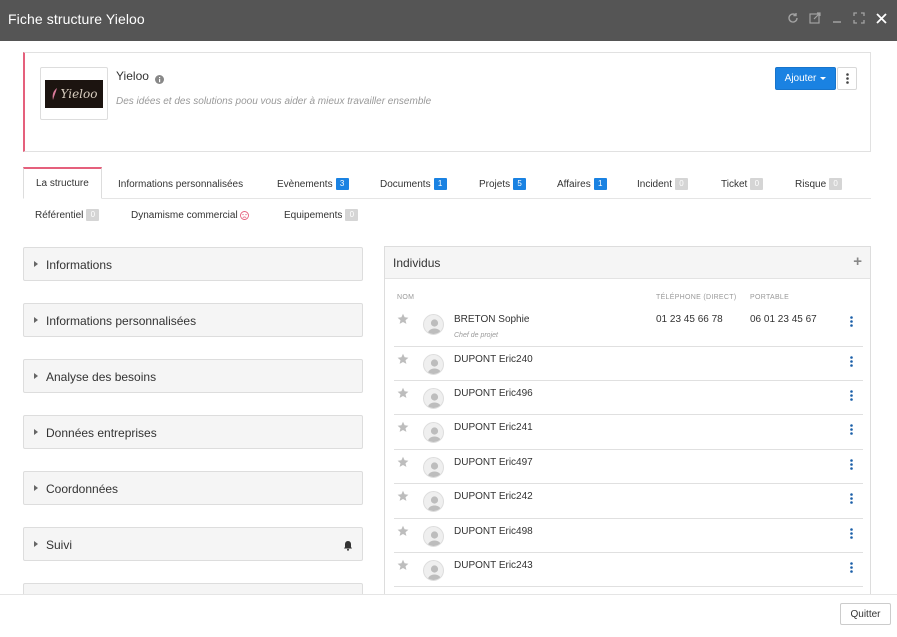 The height and width of the screenshot is (637, 897). Describe the element at coordinates (628, 398) in the screenshot. I see `table-row: DUPONT Eric496` at that location.